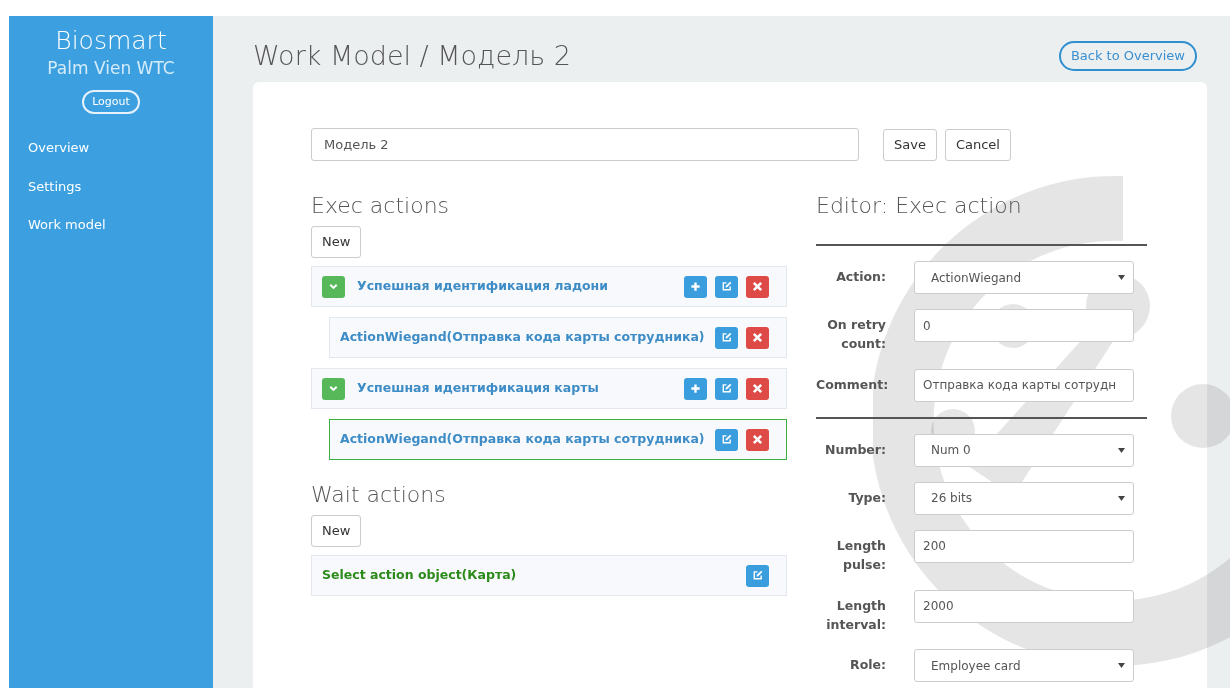  I want to click on field-label: Type:, so click(866, 497).